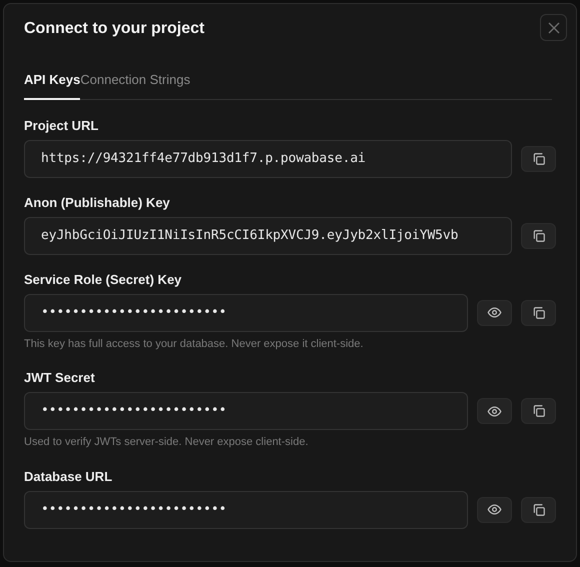  What do you see at coordinates (114, 28) in the screenshot?
I see `dialog-title: Connect to your project` at bounding box center [114, 28].